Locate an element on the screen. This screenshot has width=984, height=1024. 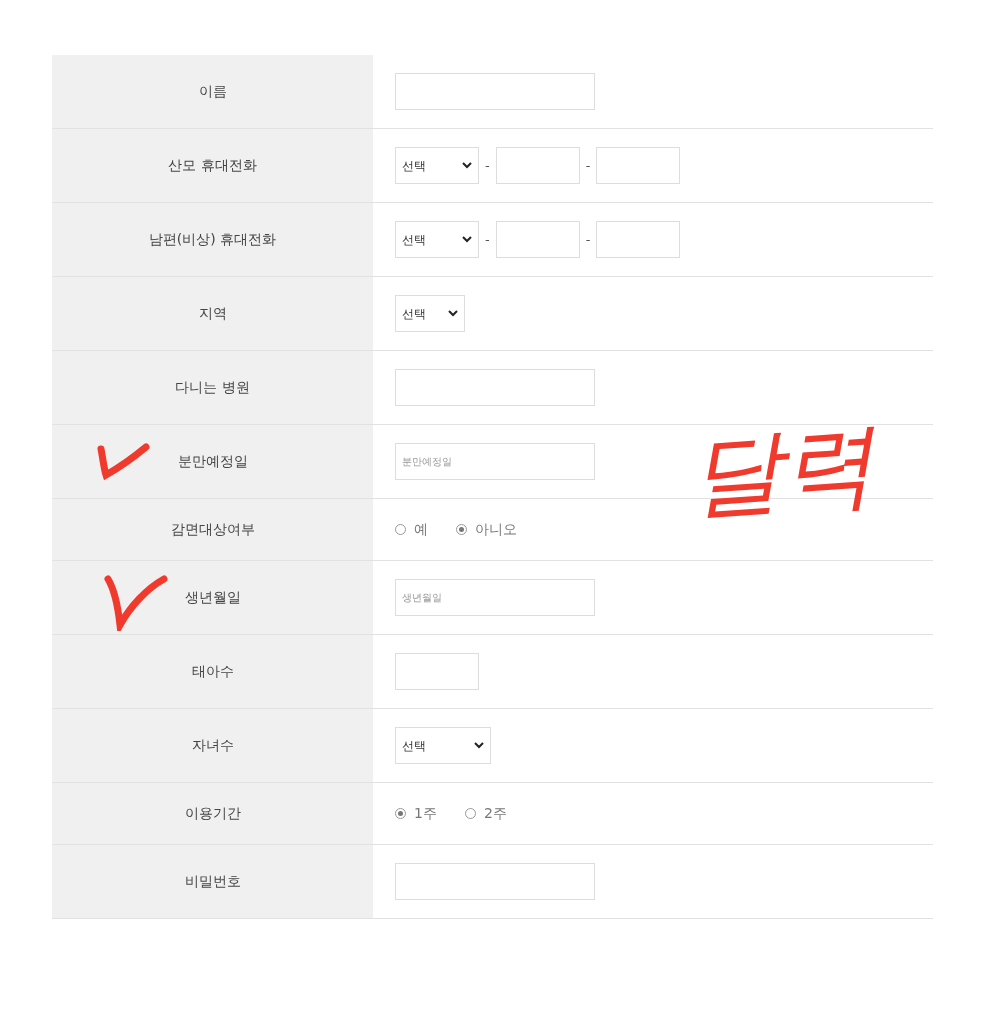
check-mark-icon is located at coordinates (124, 461).